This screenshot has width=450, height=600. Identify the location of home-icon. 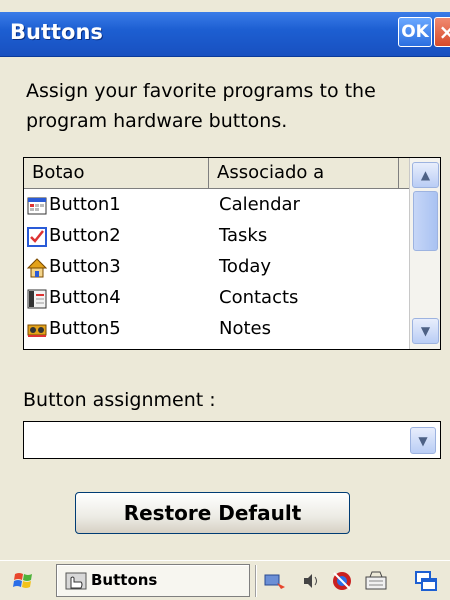
(37, 267).